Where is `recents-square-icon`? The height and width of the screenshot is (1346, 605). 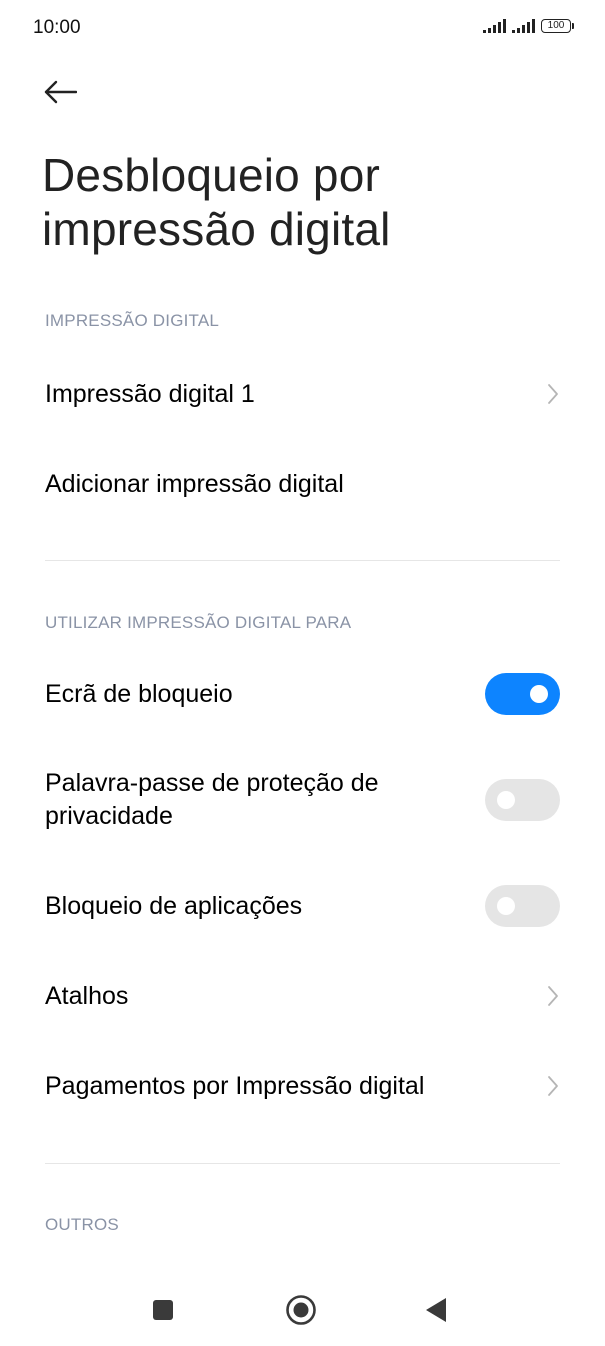 recents-square-icon is located at coordinates (163, 1310).